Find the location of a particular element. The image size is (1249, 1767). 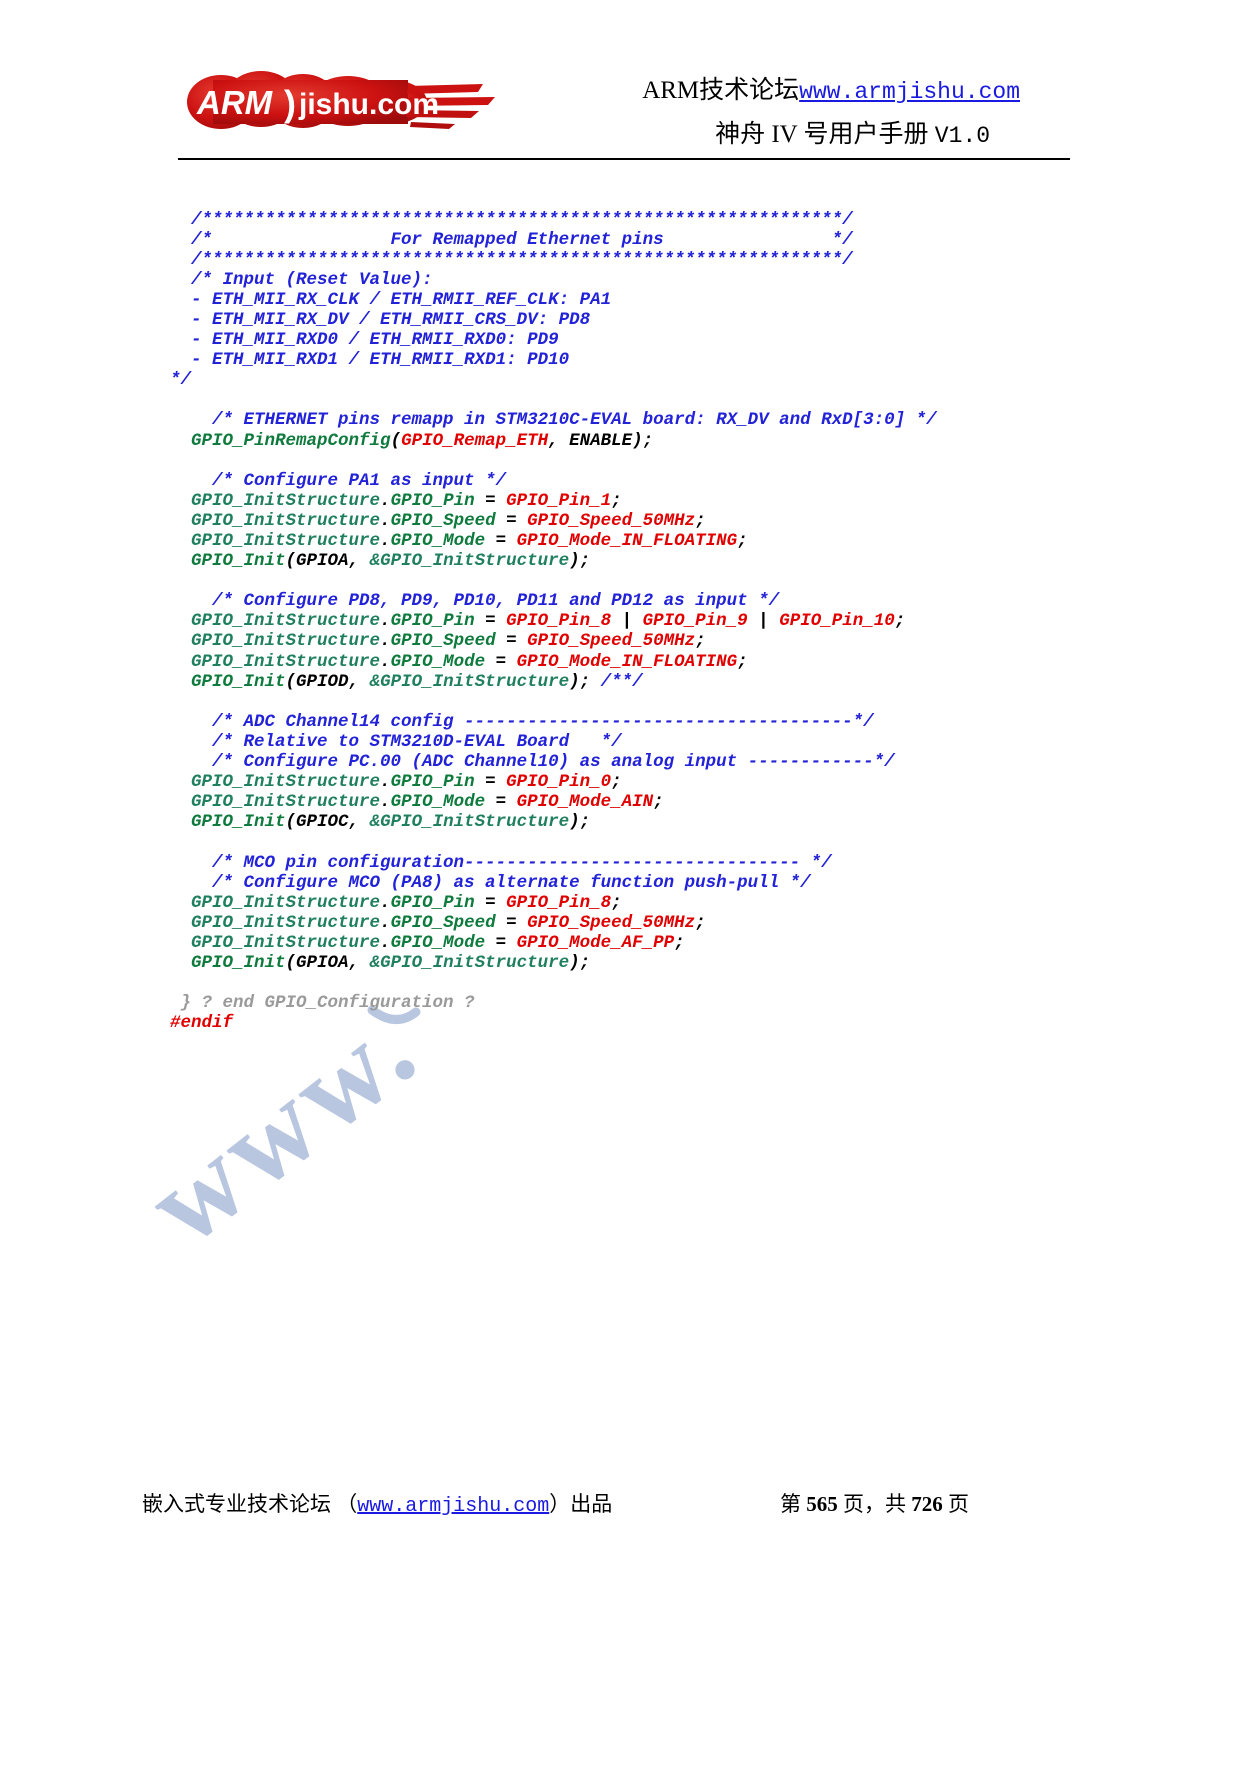

code-token: /**/ is located at coordinates (621, 681).